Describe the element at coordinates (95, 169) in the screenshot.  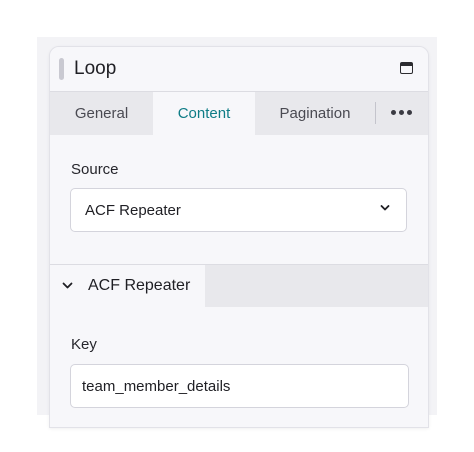
I see `source-label: Source` at that location.